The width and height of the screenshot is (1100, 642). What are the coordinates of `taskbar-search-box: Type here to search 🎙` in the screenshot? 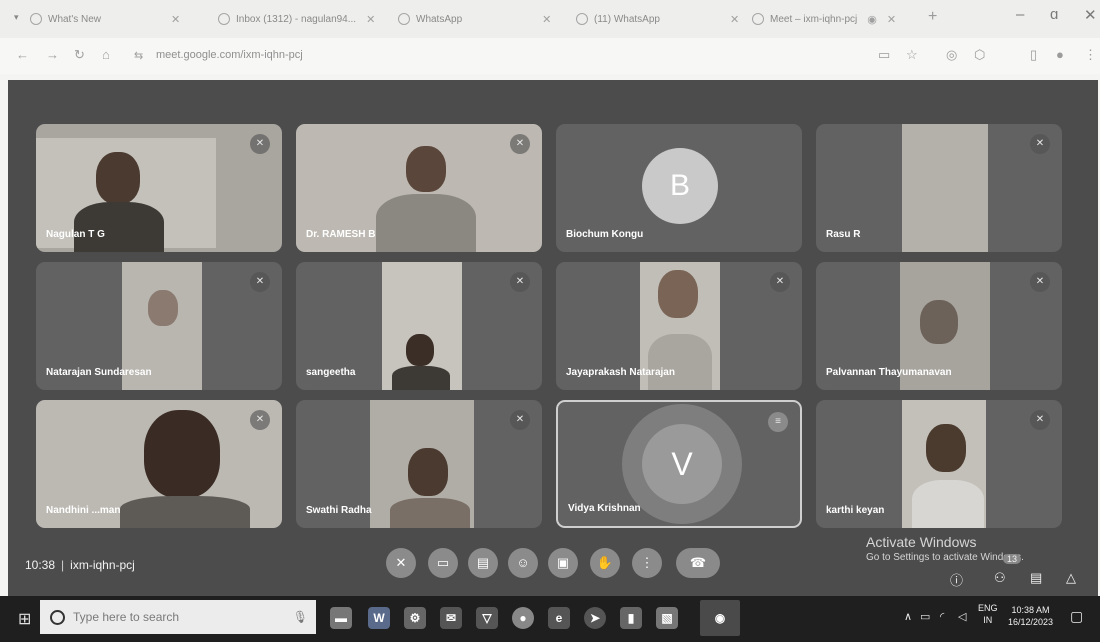 It's located at (178, 617).